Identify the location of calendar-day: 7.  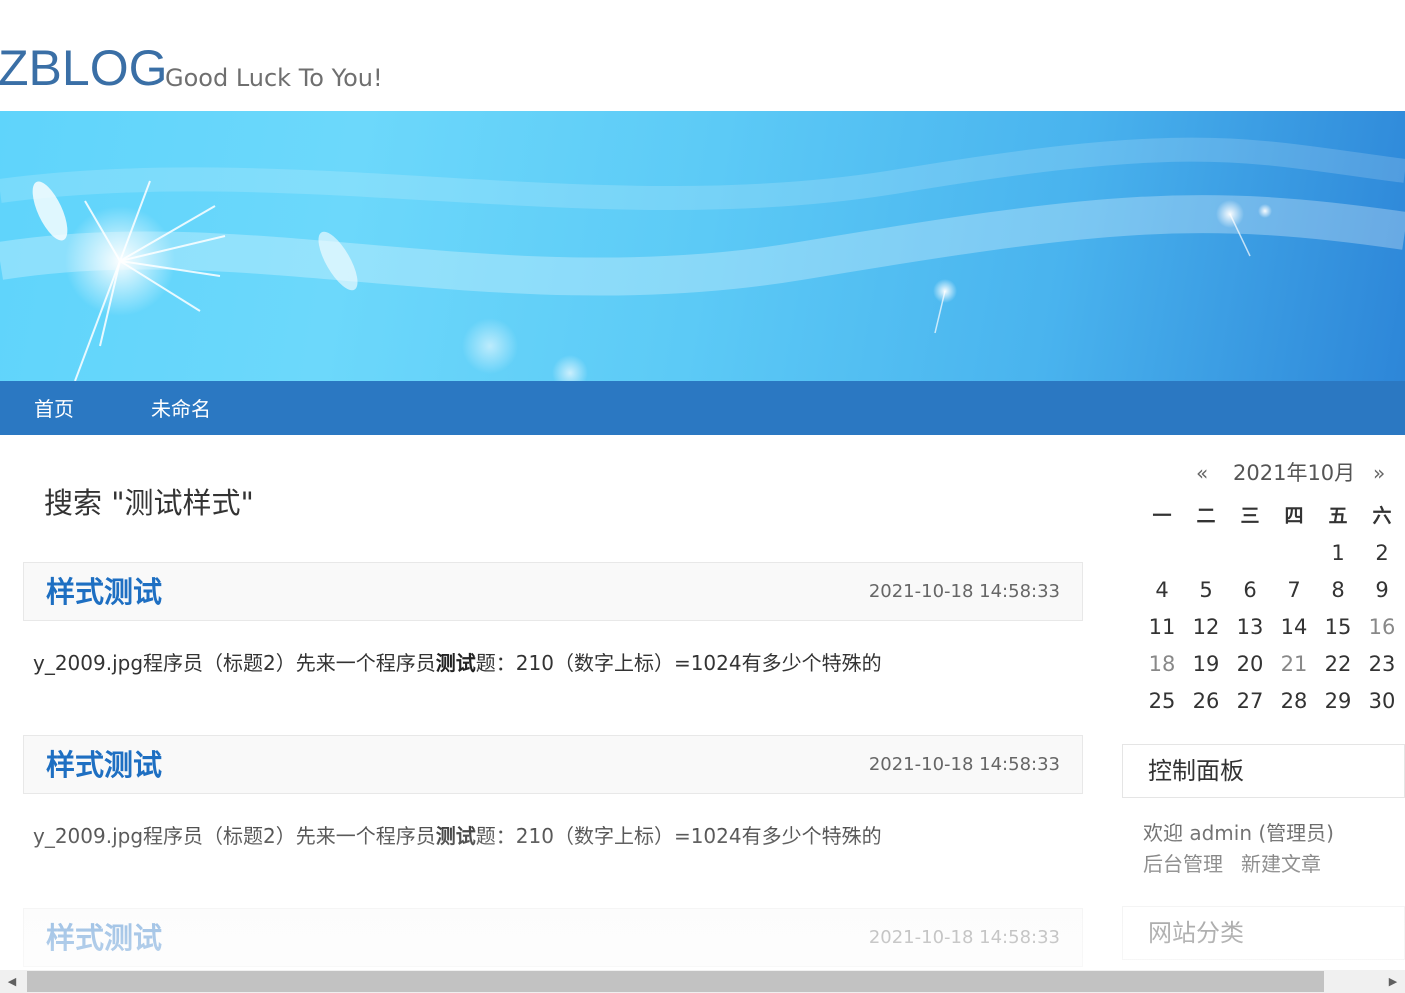
(1294, 590).